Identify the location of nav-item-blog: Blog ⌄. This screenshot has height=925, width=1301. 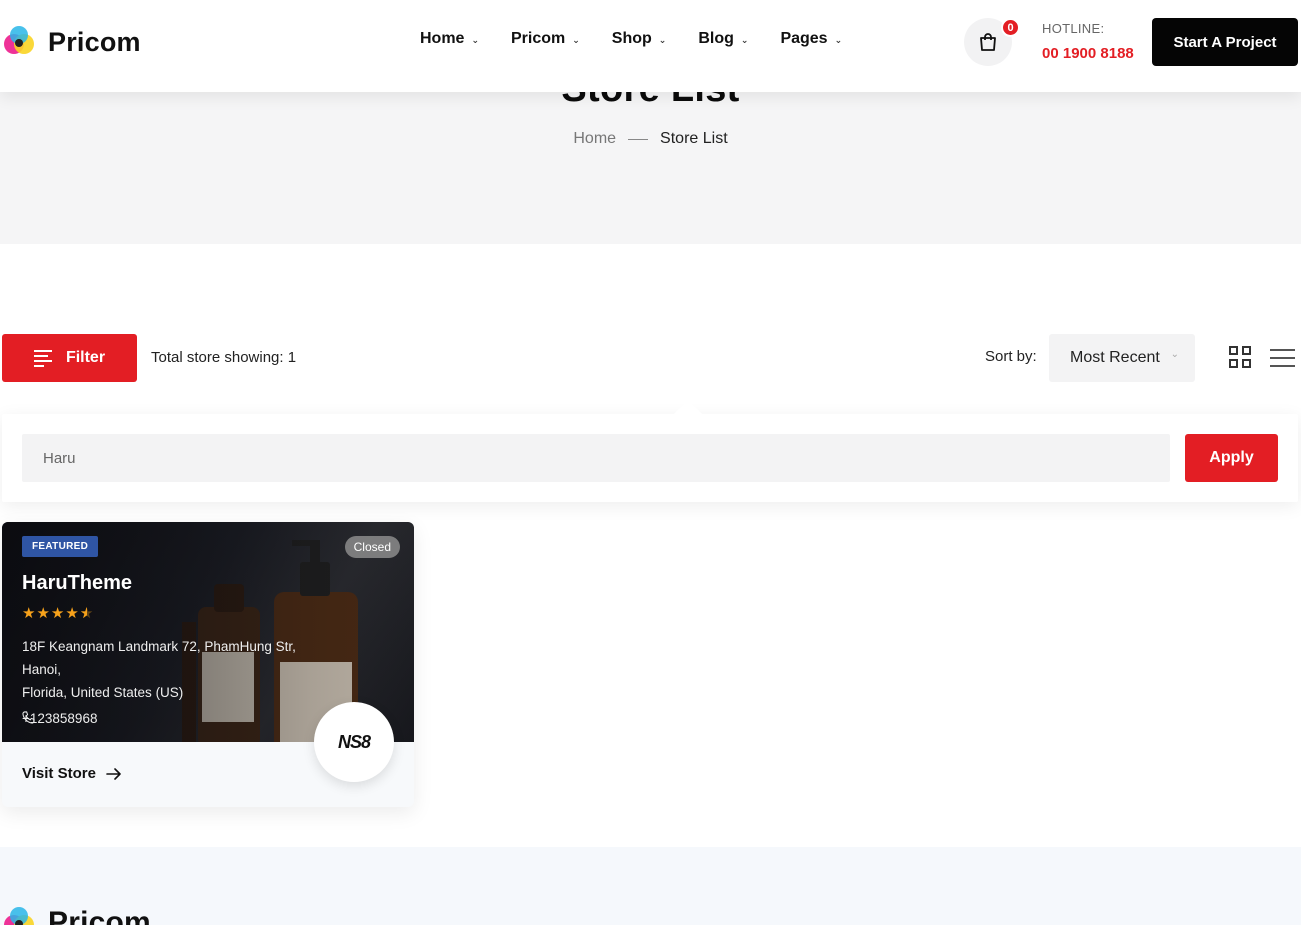
(723, 39).